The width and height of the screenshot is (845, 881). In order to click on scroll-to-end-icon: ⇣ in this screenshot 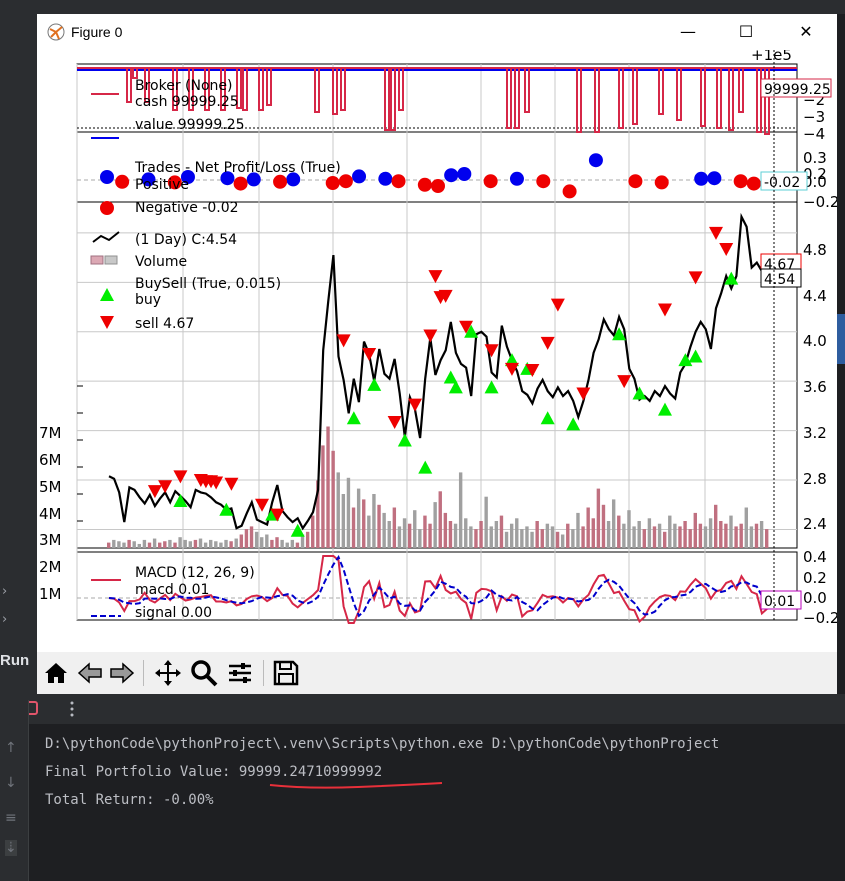, I will do `click(11, 848)`.